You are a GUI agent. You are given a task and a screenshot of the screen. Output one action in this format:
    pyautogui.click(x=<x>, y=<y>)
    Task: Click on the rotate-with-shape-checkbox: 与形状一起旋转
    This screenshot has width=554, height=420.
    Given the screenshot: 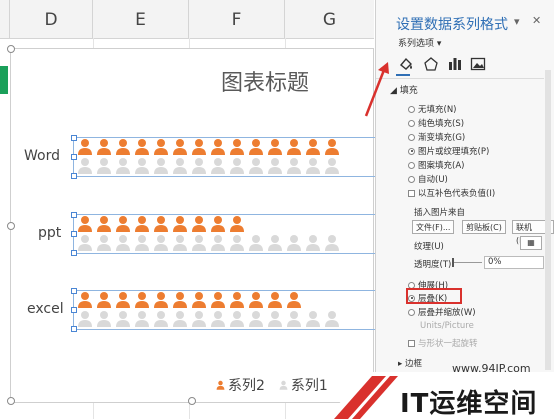 What is the action you would take?
    pyautogui.click(x=443, y=343)
    